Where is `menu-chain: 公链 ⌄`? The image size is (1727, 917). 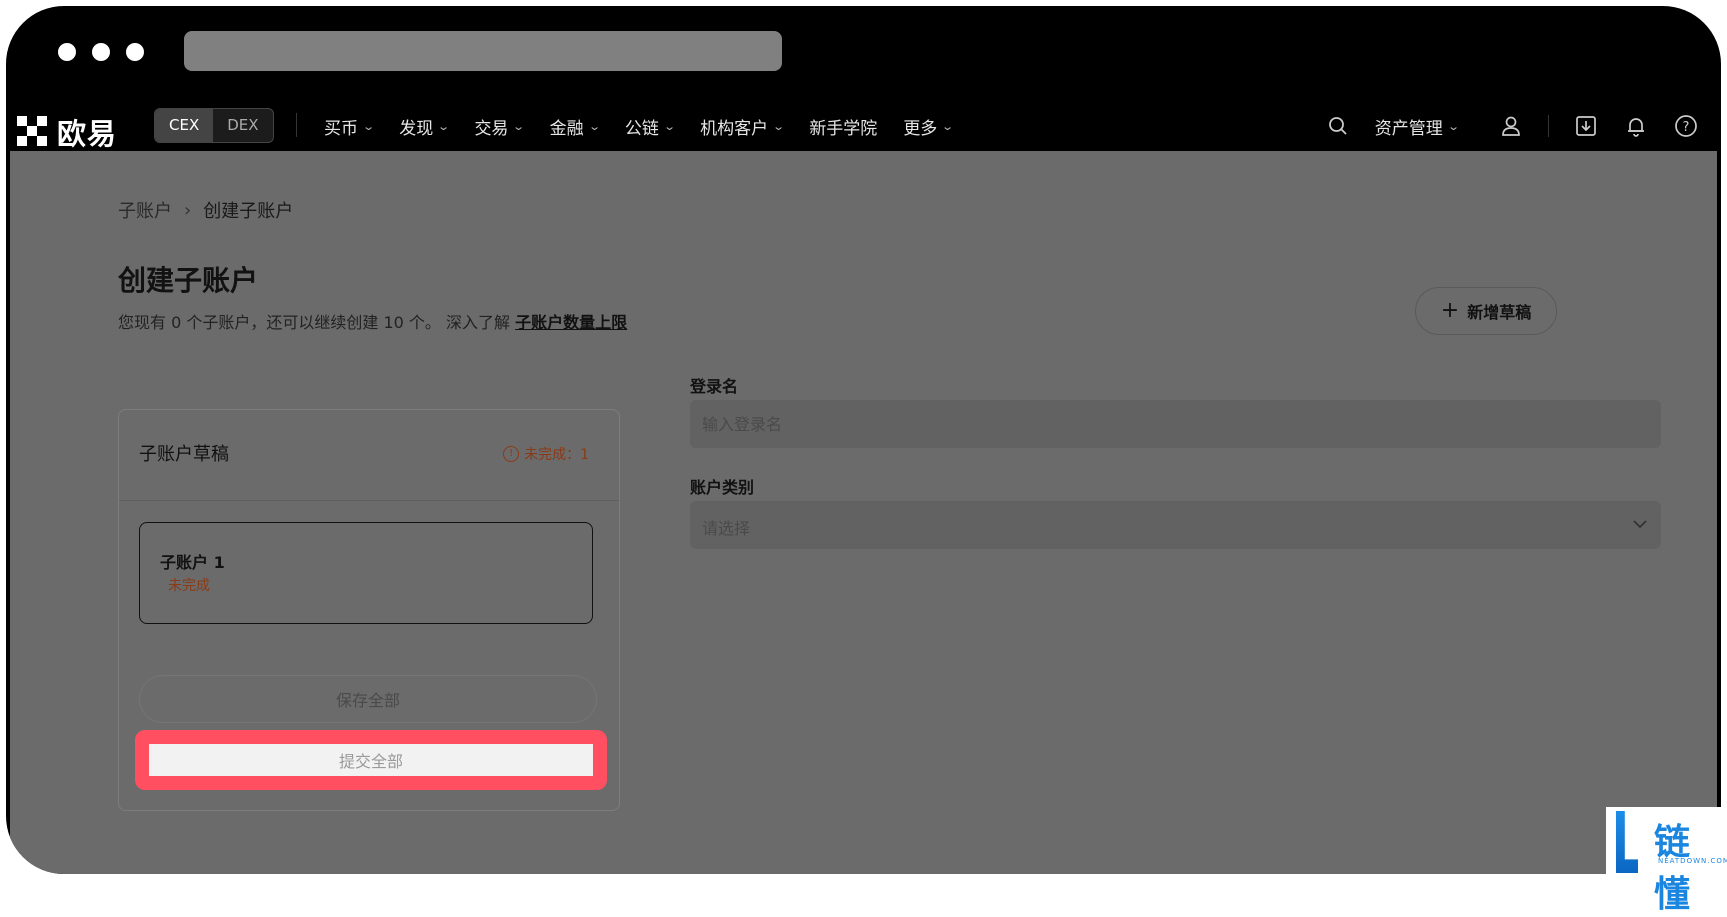 menu-chain: 公链 ⌄ is located at coordinates (650, 126).